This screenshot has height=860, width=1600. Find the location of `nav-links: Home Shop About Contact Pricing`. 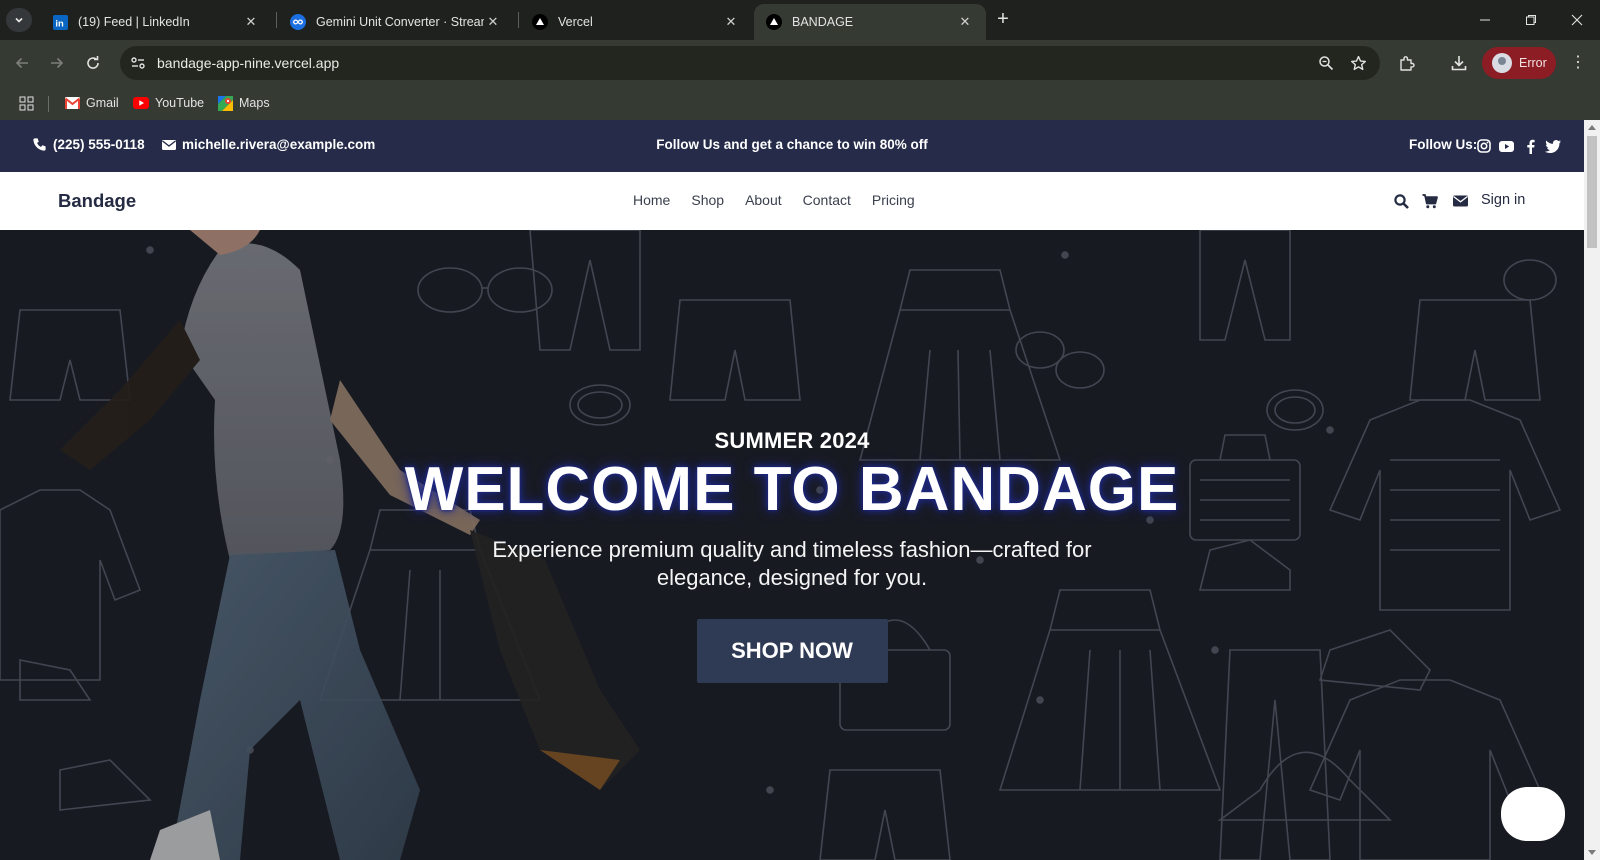

nav-links: Home Shop About Contact Pricing is located at coordinates (774, 200).